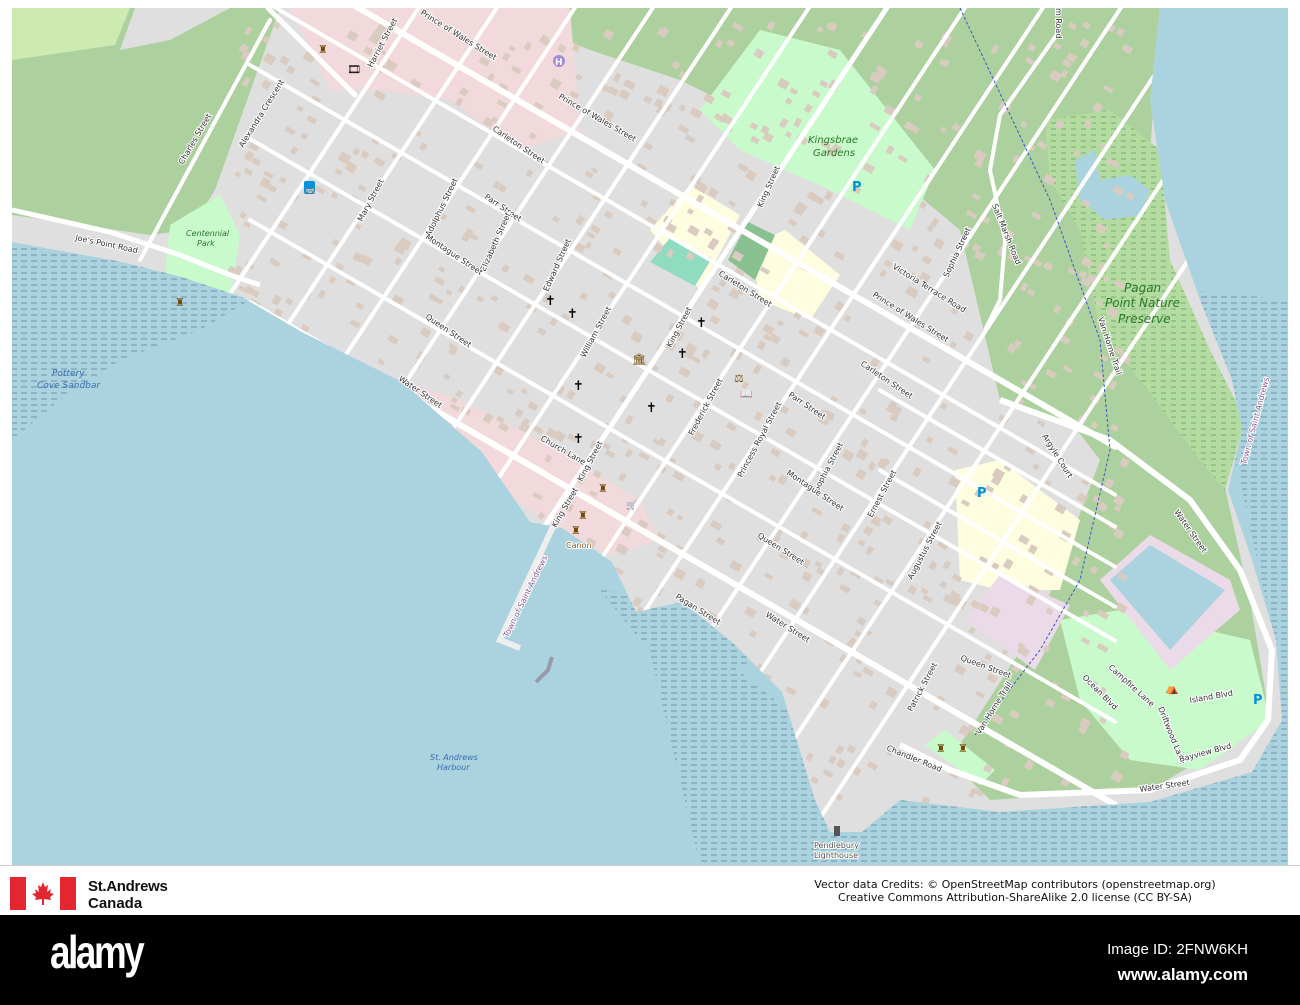 Image resolution: width=1300 pixels, height=1005 pixels. What do you see at coordinates (1144, 319) in the screenshot?
I see `pagan-point-label: Preserve` at bounding box center [1144, 319].